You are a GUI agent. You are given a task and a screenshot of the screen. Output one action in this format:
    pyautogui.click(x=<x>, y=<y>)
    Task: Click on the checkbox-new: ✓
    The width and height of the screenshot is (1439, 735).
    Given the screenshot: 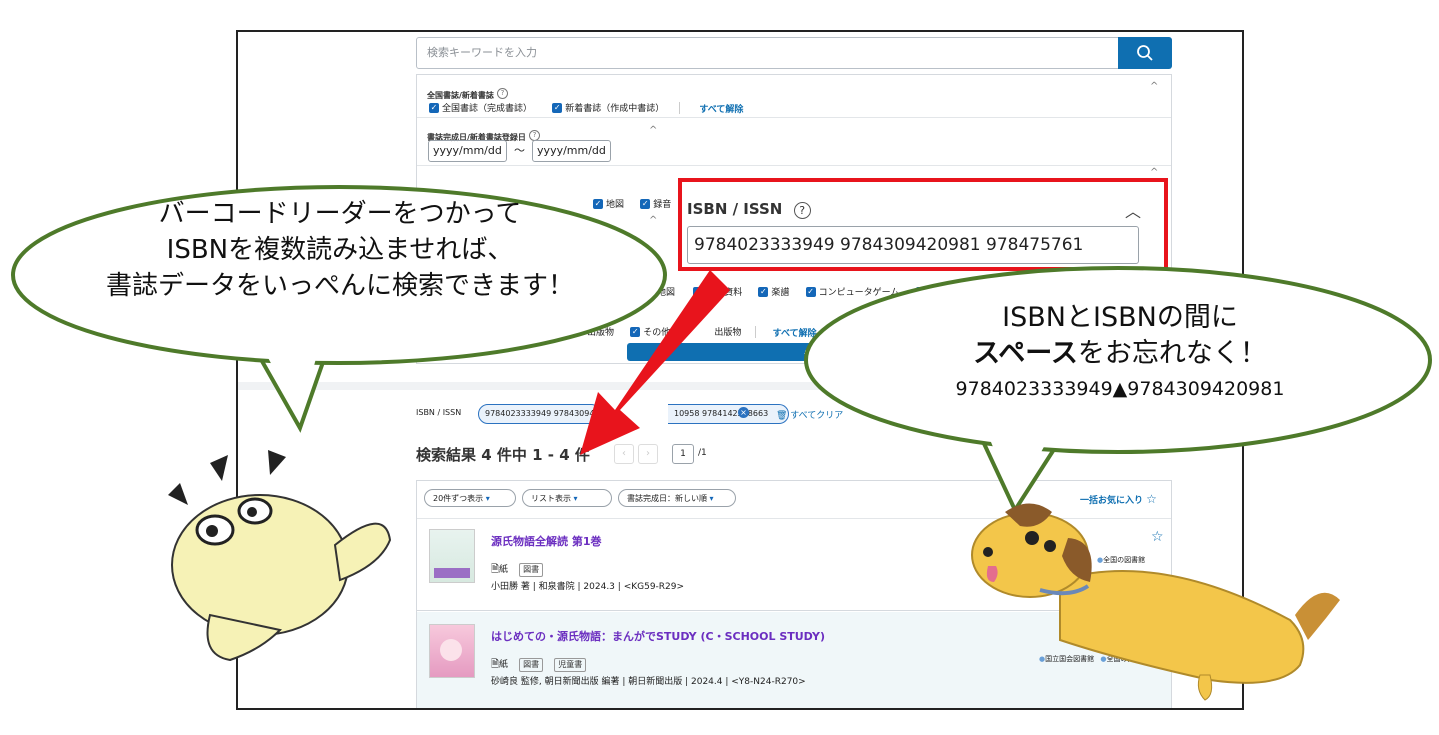 What is the action you would take?
    pyautogui.click(x=557, y=107)
    